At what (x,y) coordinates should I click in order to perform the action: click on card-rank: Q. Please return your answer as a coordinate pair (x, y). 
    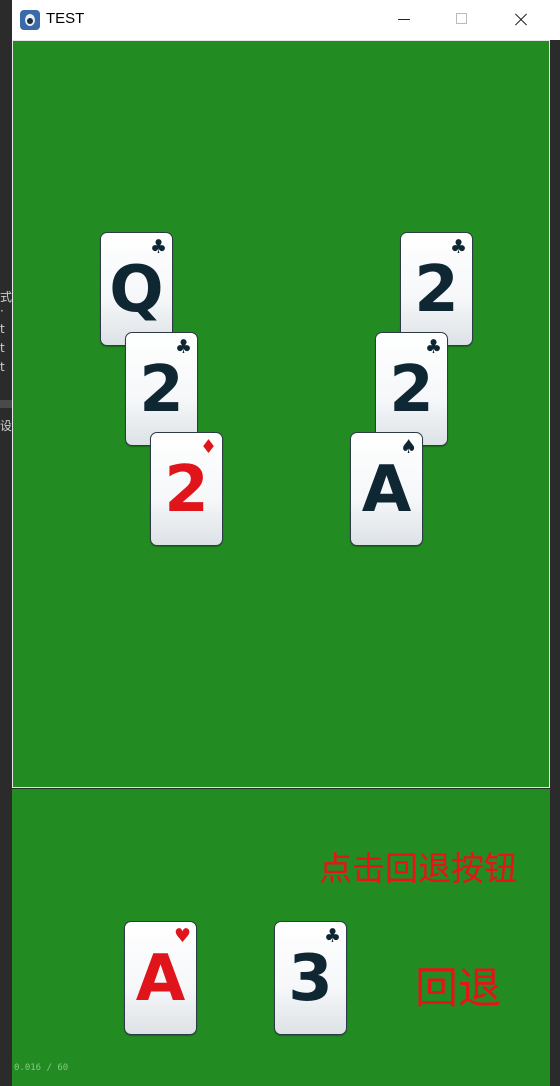
    Looking at the image, I should click on (136, 290).